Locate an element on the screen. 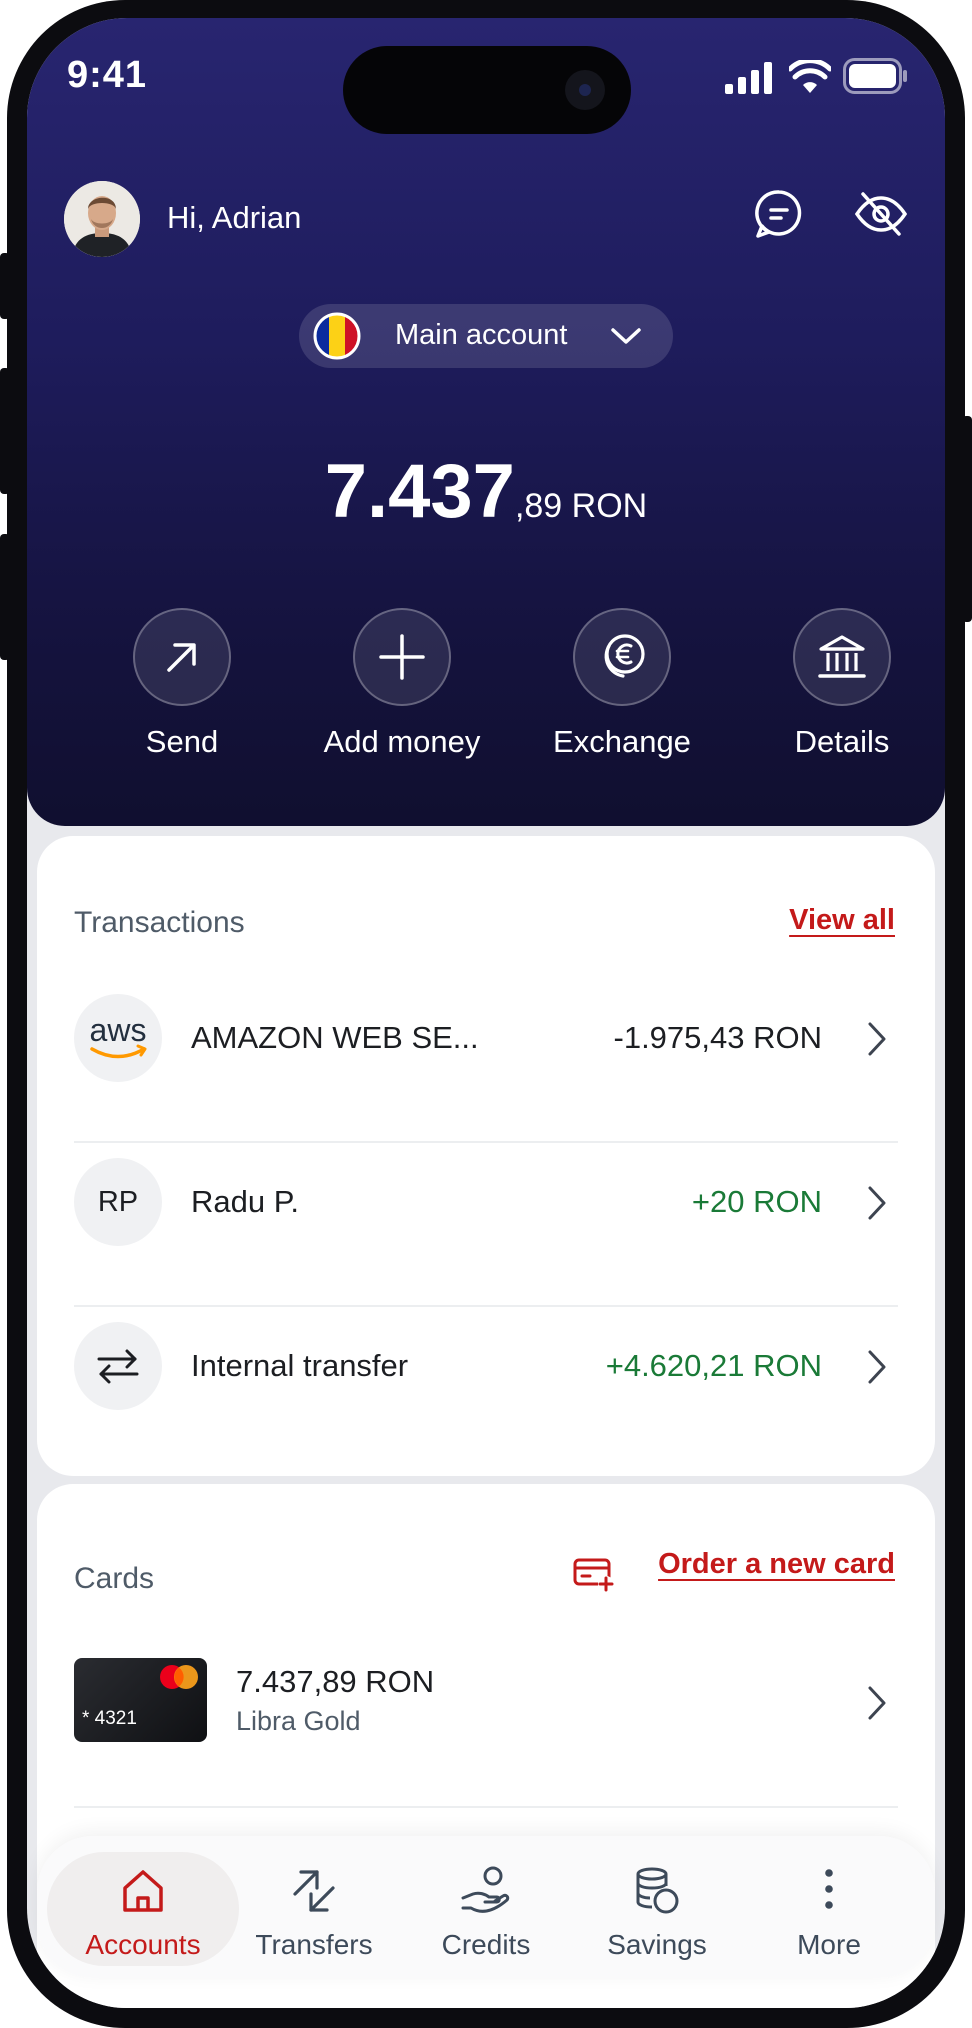 This screenshot has height=2028, width=972. nav-credits: Credits is located at coordinates (486, 1907).